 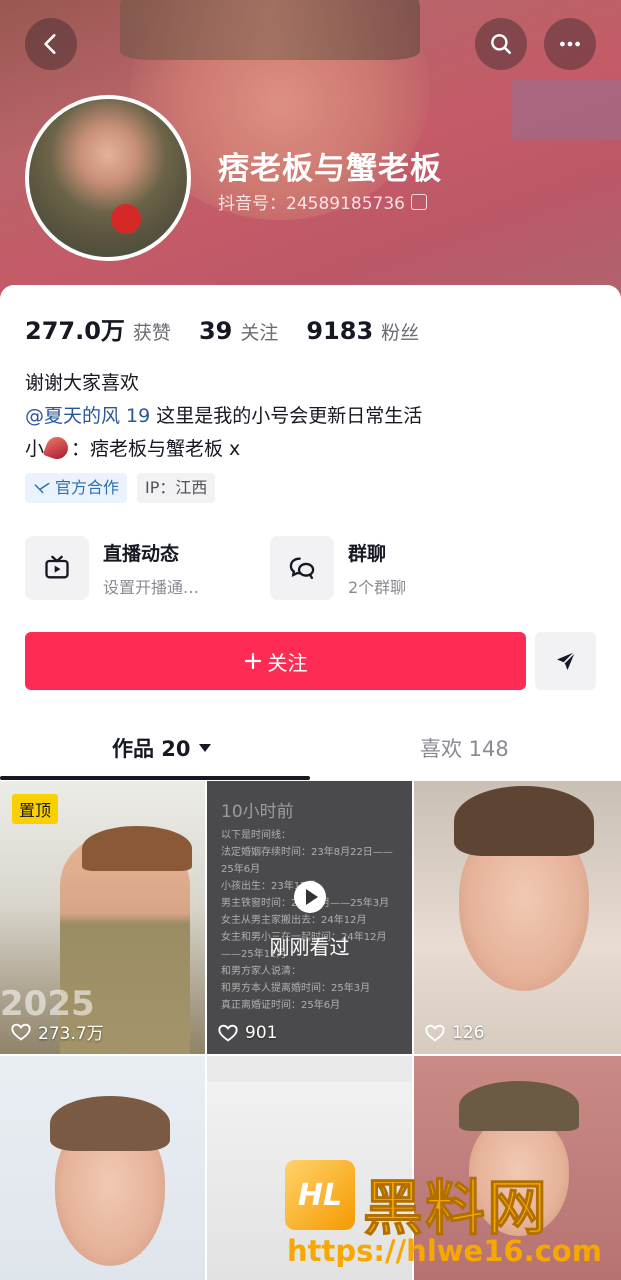 I want to click on play-icon, so click(x=310, y=897).